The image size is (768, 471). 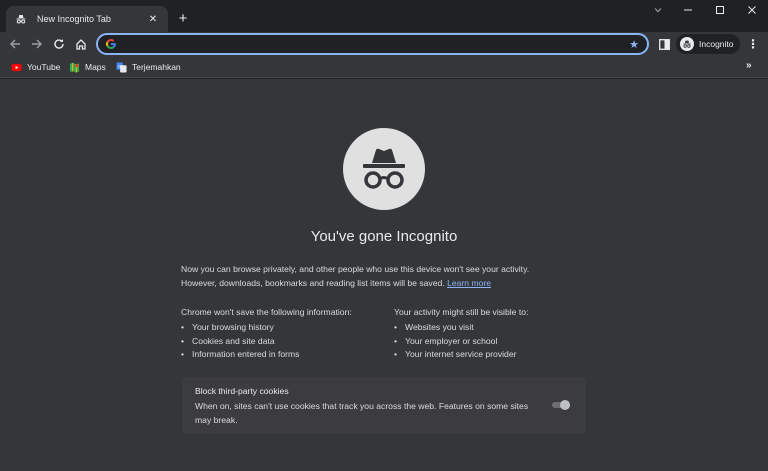 I want to click on incognito-icon, so click(x=21, y=19).